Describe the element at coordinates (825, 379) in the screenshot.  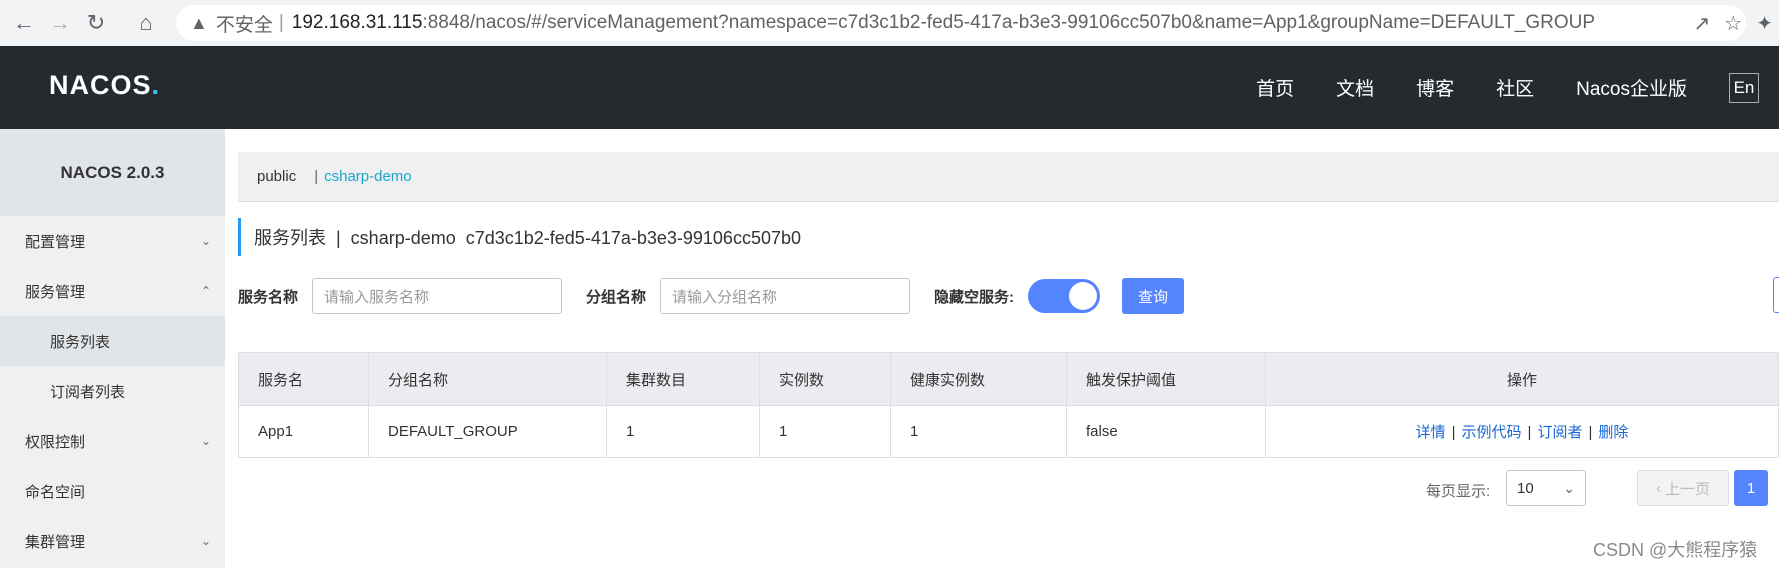
I see `col-instance-count: 实例数` at that location.